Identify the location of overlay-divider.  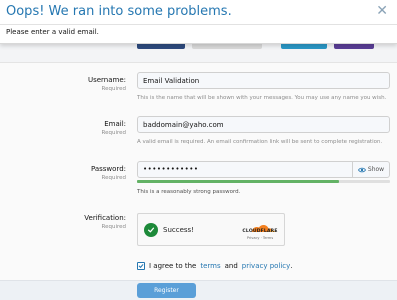
(198, 24).